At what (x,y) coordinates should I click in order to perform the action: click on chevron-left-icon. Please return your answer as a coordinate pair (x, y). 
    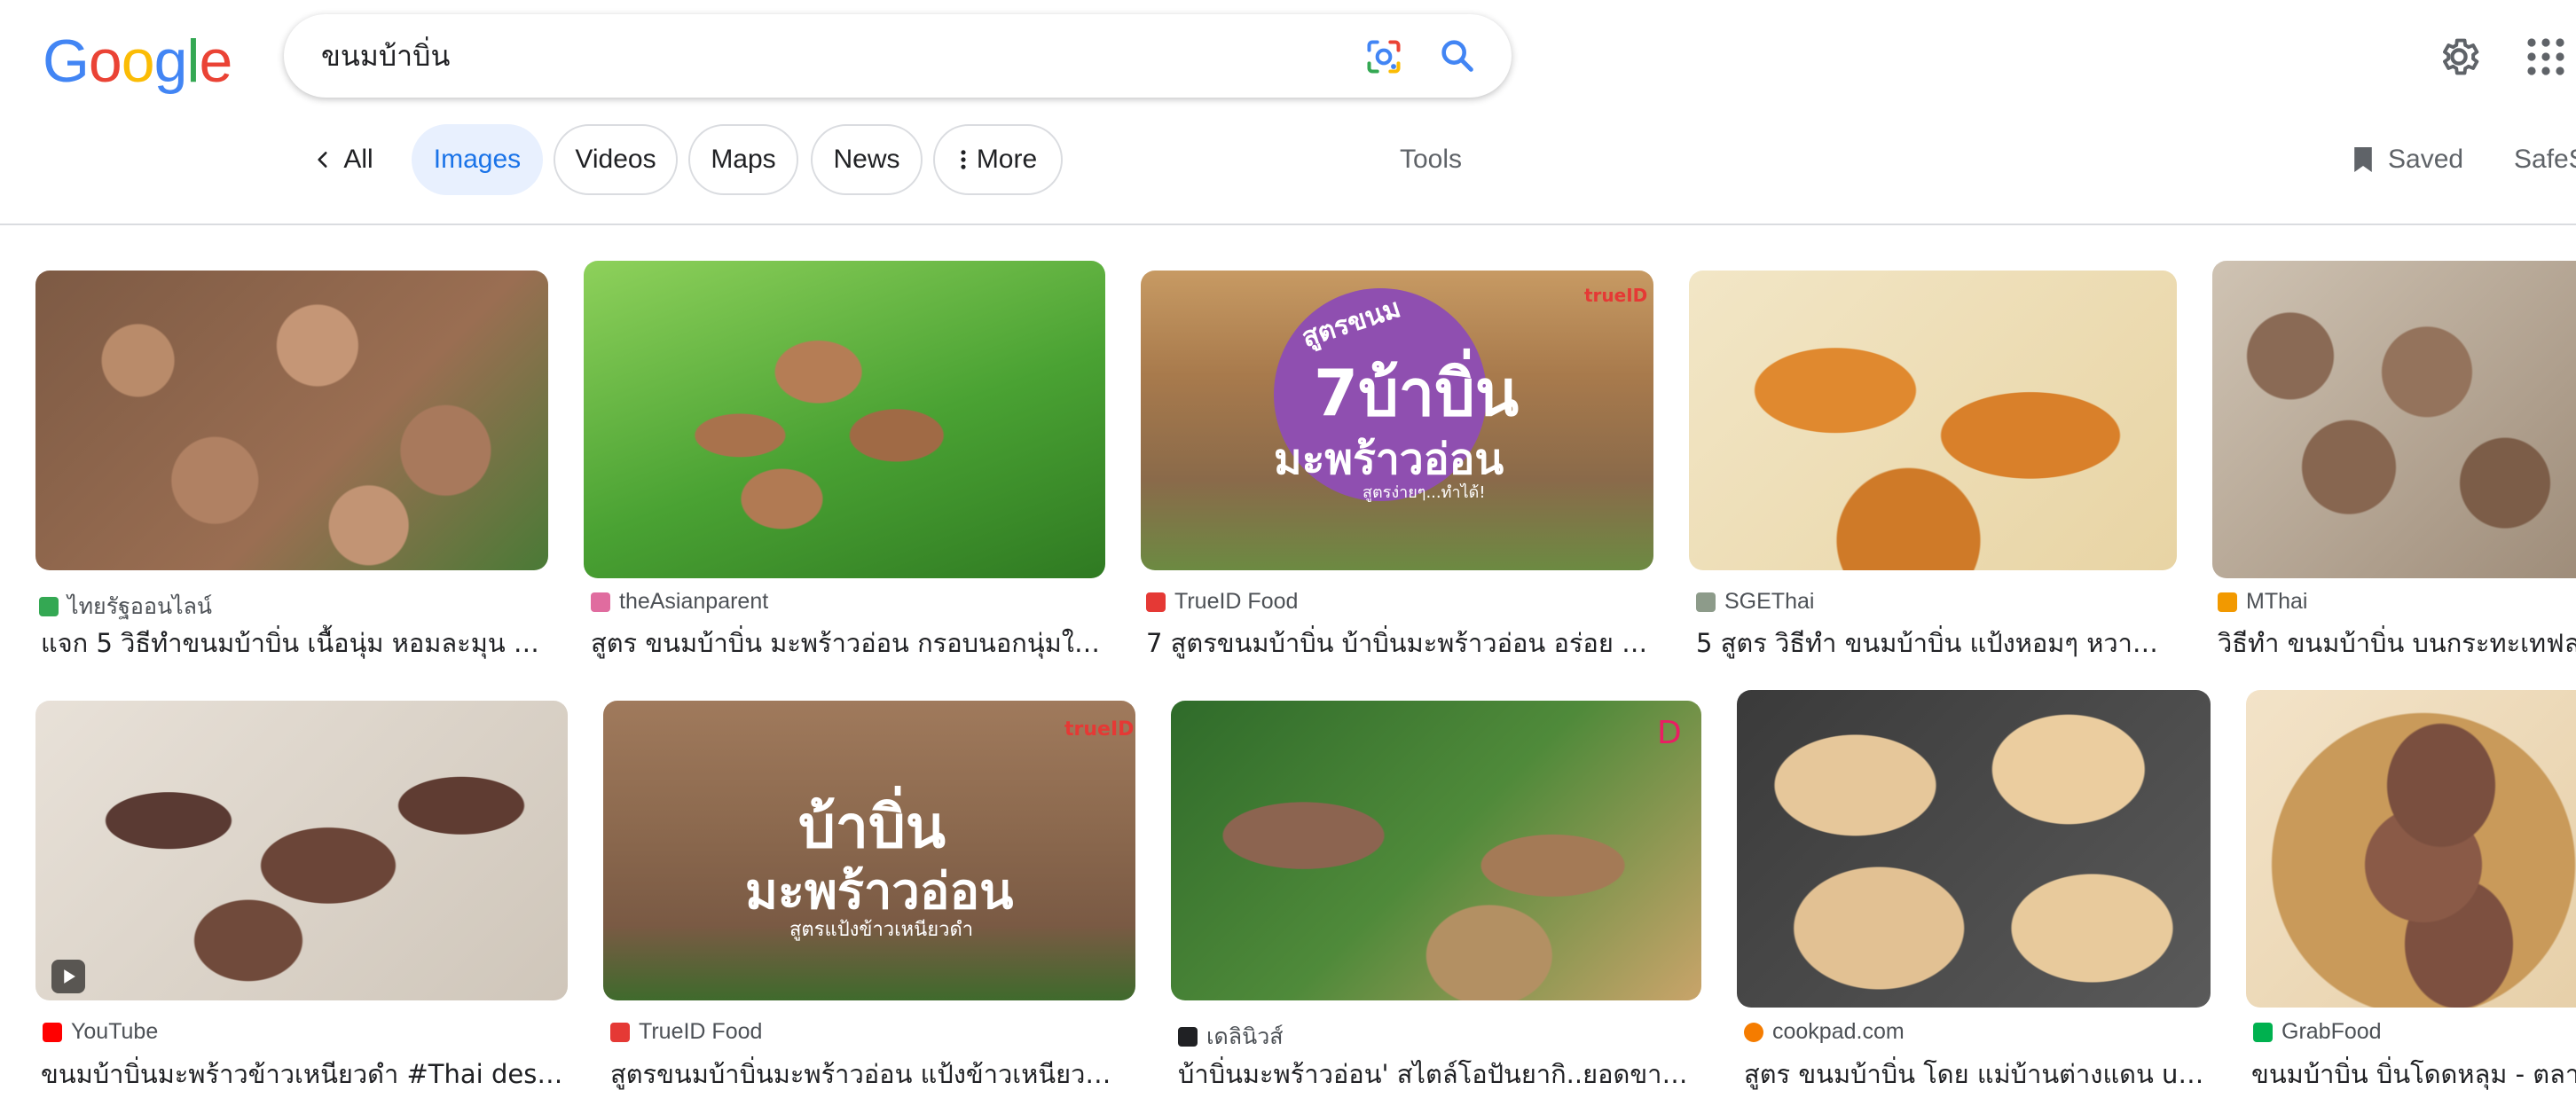
    Looking at the image, I should click on (322, 160).